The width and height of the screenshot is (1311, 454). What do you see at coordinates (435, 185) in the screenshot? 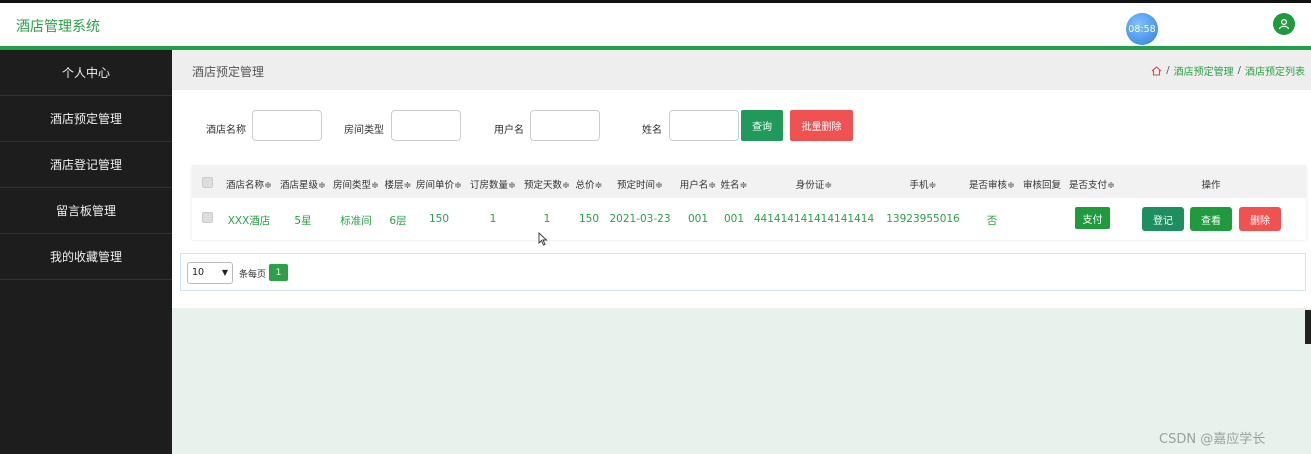
I see `column-header-label: 房间单价` at bounding box center [435, 185].